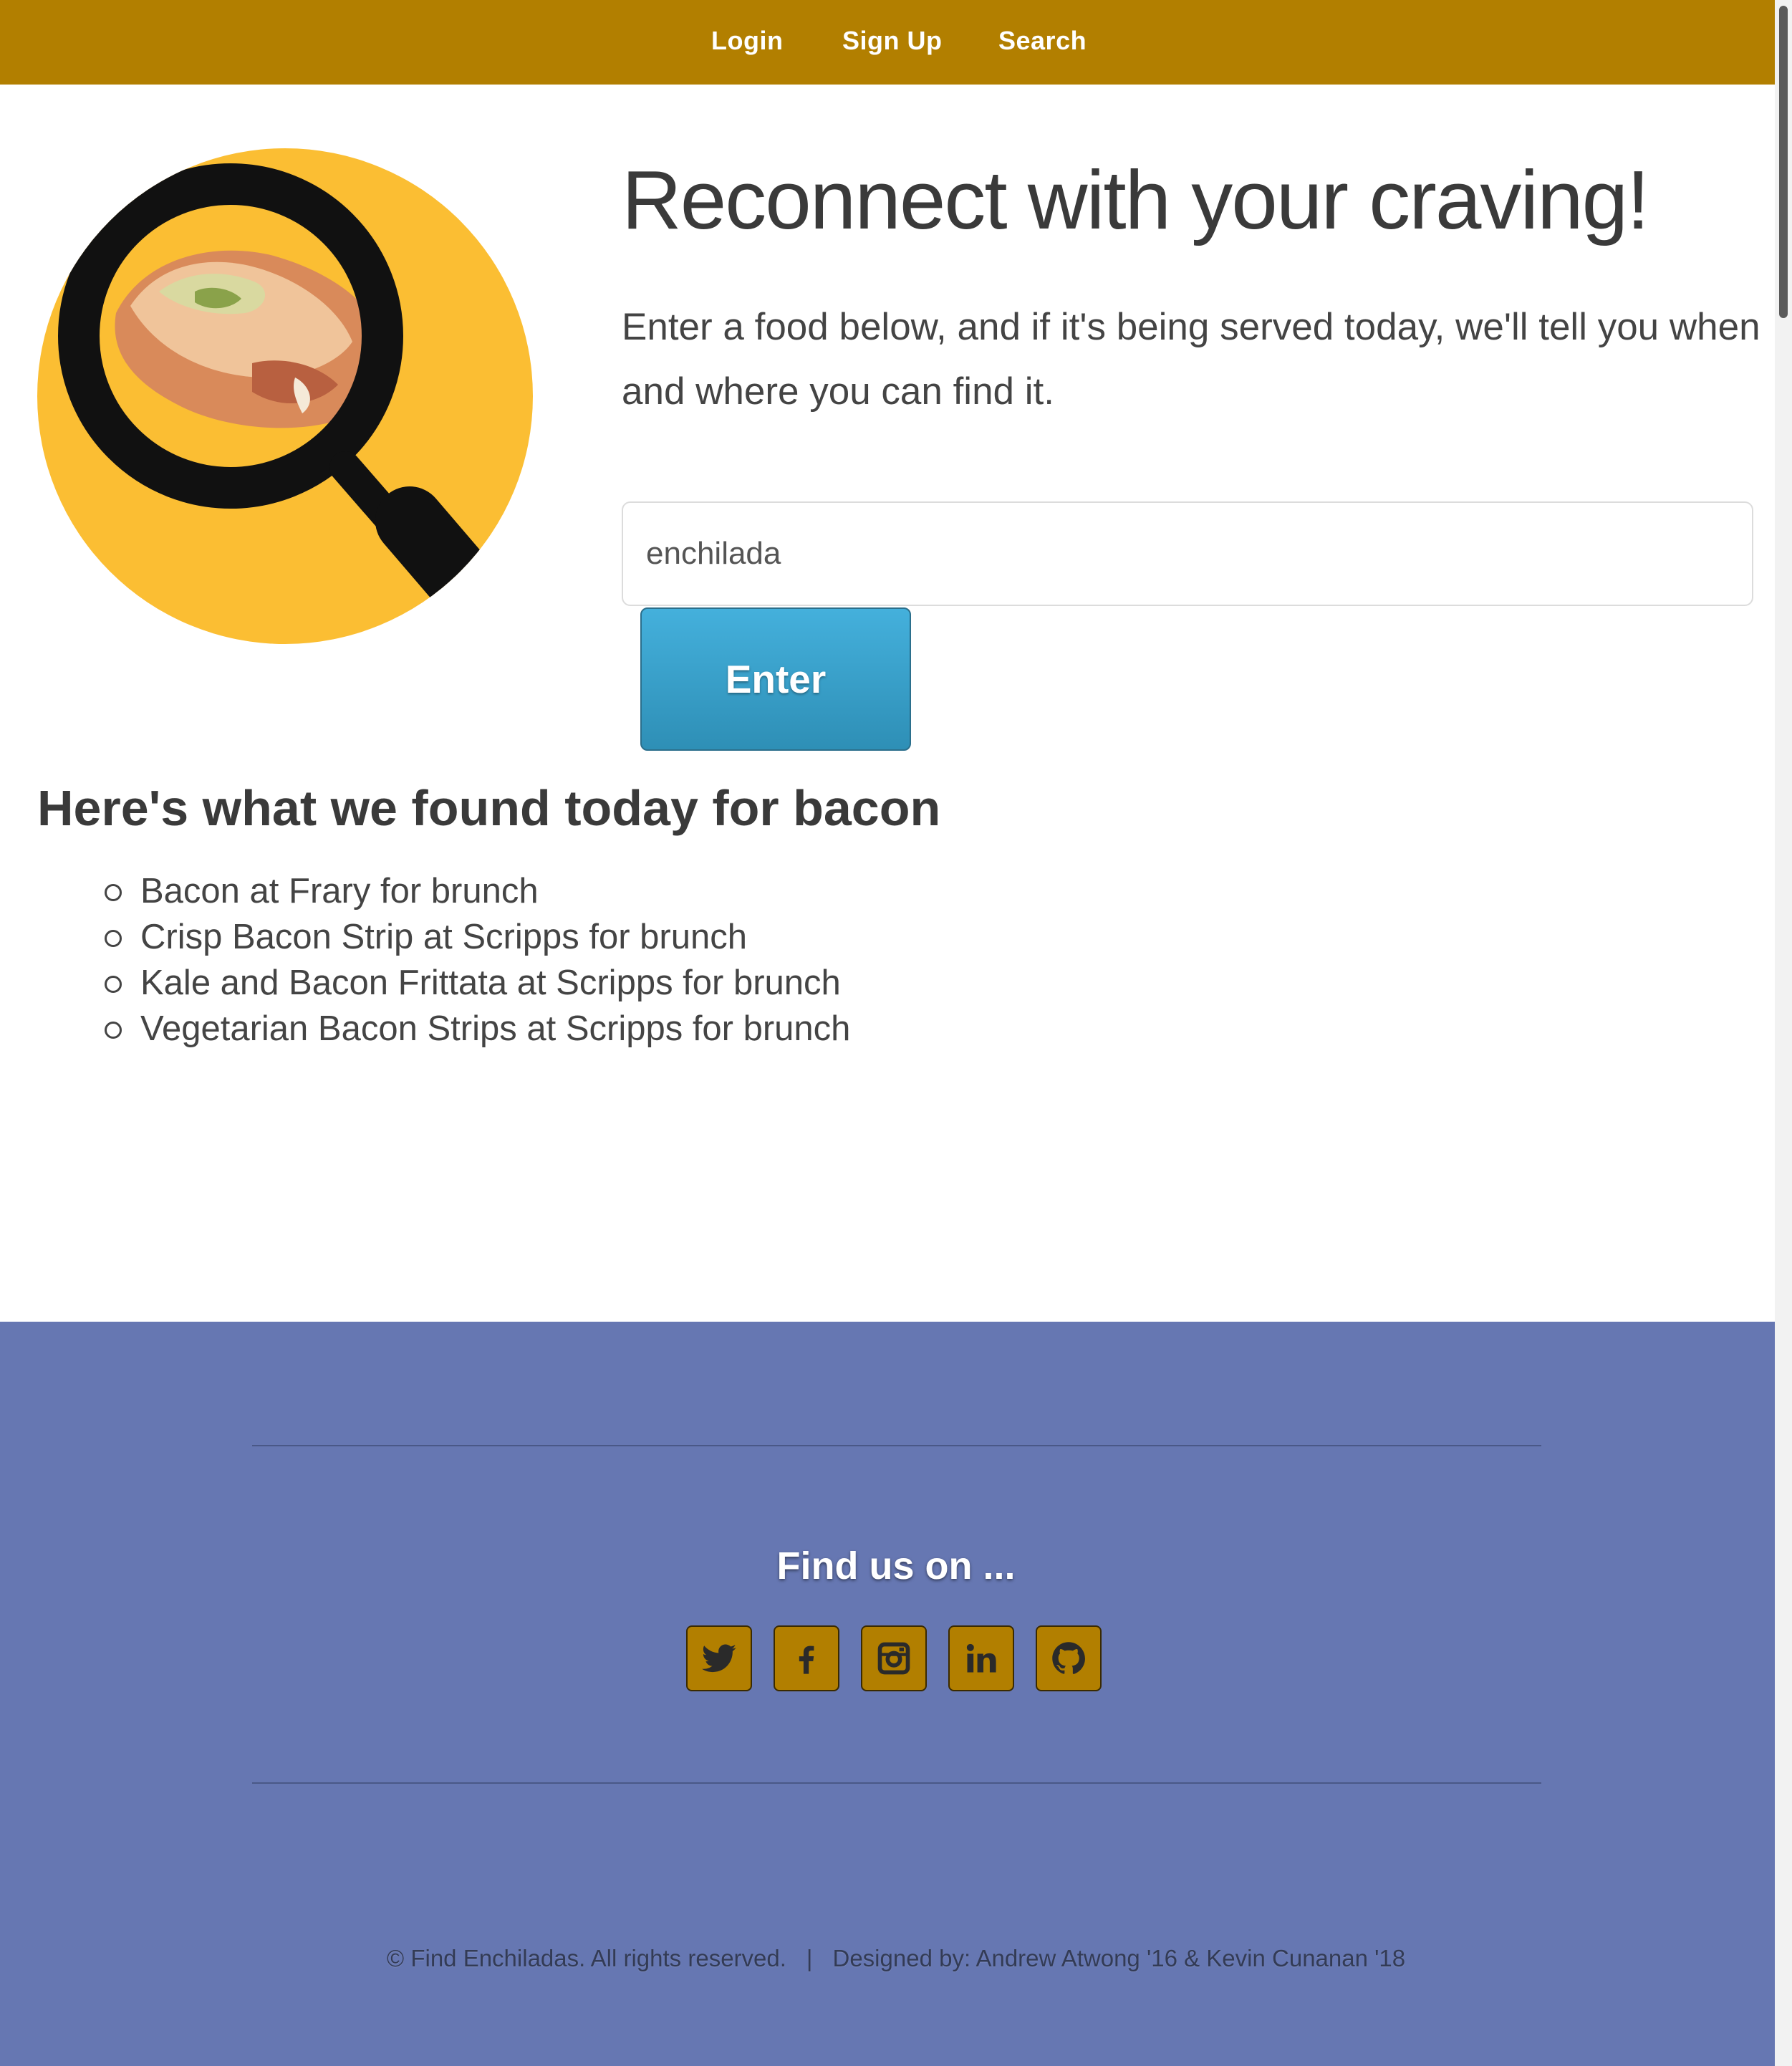  I want to click on github-button, so click(1069, 1658).